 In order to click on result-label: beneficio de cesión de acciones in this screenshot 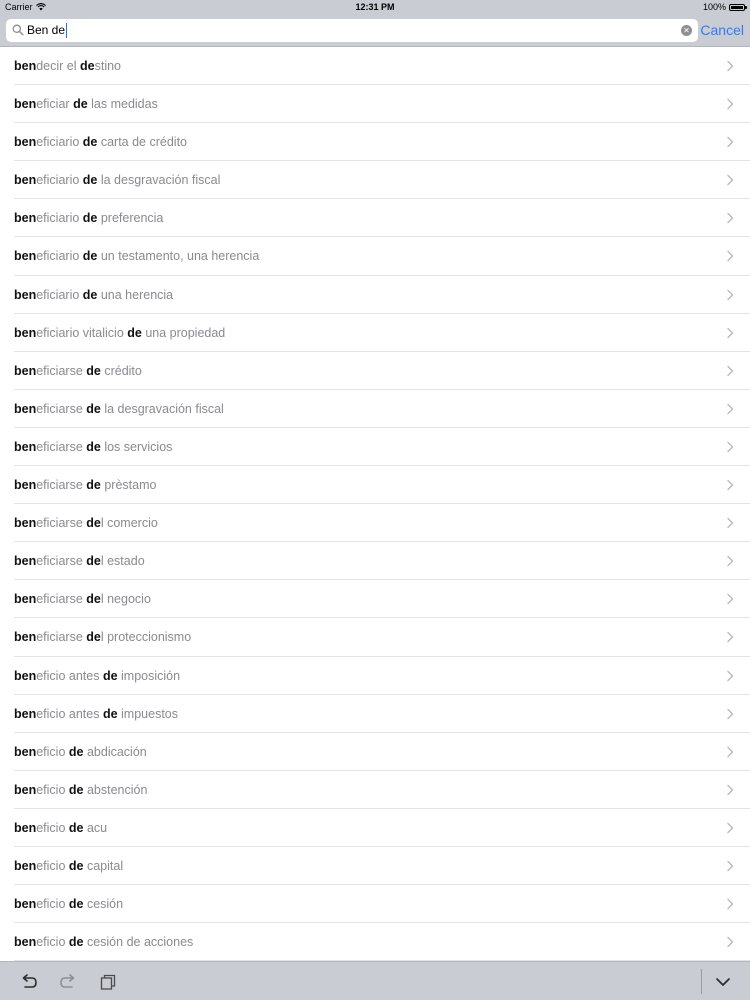, I will do `click(103, 942)`.